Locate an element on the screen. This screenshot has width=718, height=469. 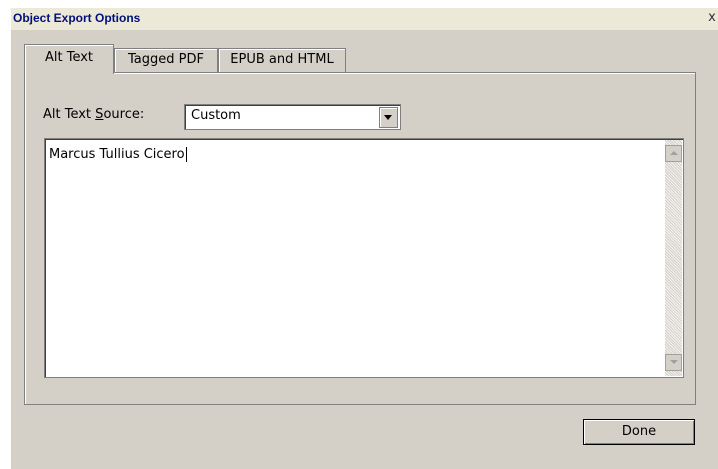
alt-text-source-label: Alt Text Source: is located at coordinates (94, 114).